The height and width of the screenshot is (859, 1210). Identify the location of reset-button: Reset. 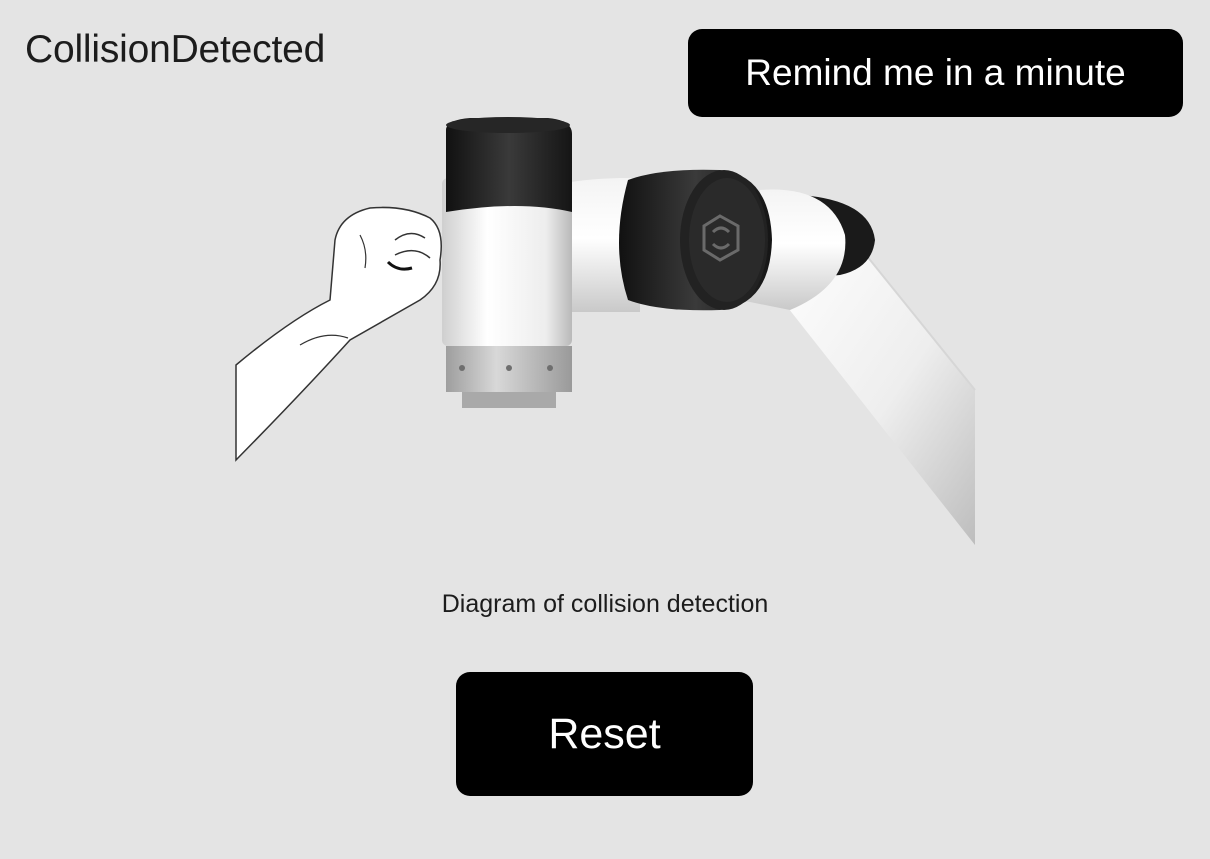
(604, 734).